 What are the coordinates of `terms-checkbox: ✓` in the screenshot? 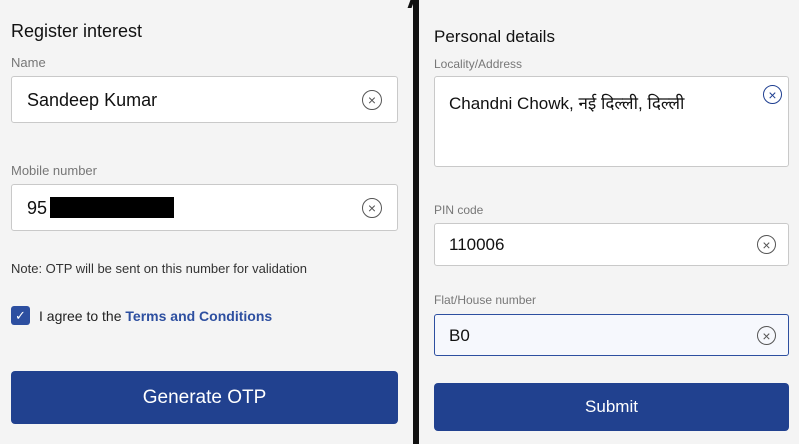 It's located at (20, 315).